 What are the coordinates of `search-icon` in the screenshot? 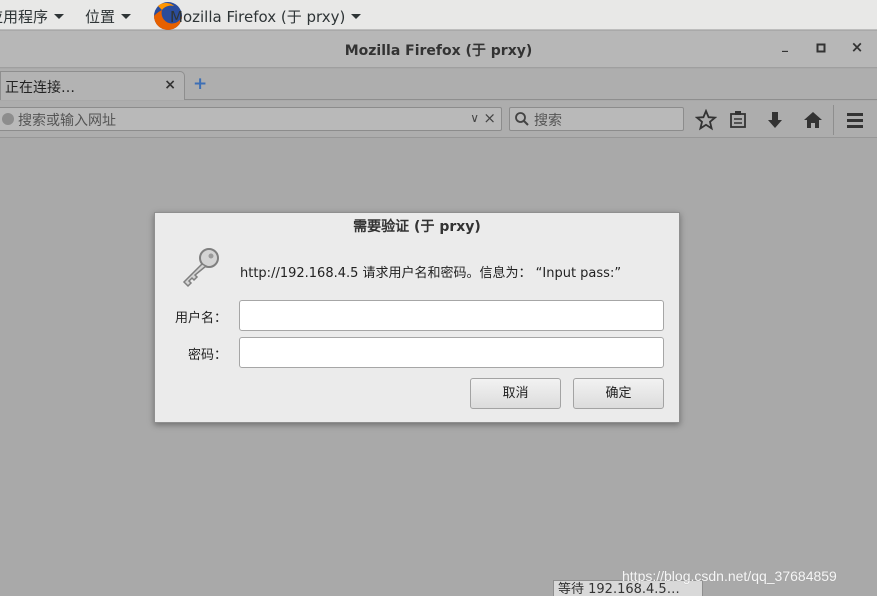 It's located at (522, 119).